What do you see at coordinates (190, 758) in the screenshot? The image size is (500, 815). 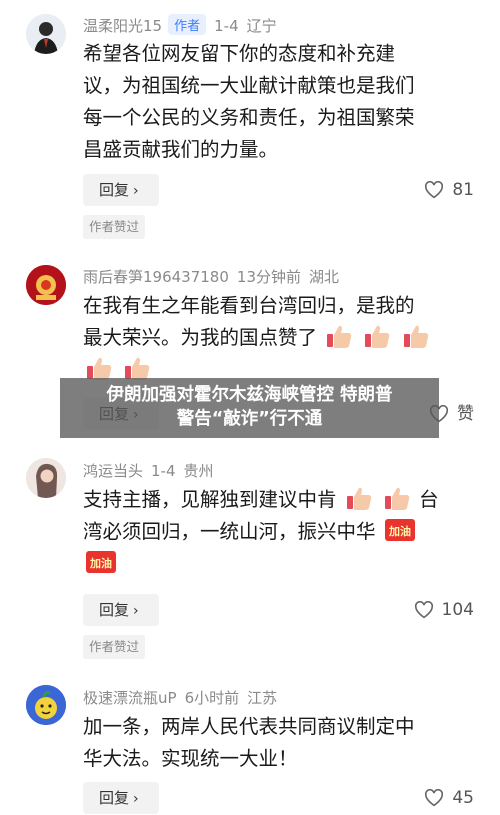 I see `comment-text-line: 华大法。实现统一大业！` at bounding box center [190, 758].